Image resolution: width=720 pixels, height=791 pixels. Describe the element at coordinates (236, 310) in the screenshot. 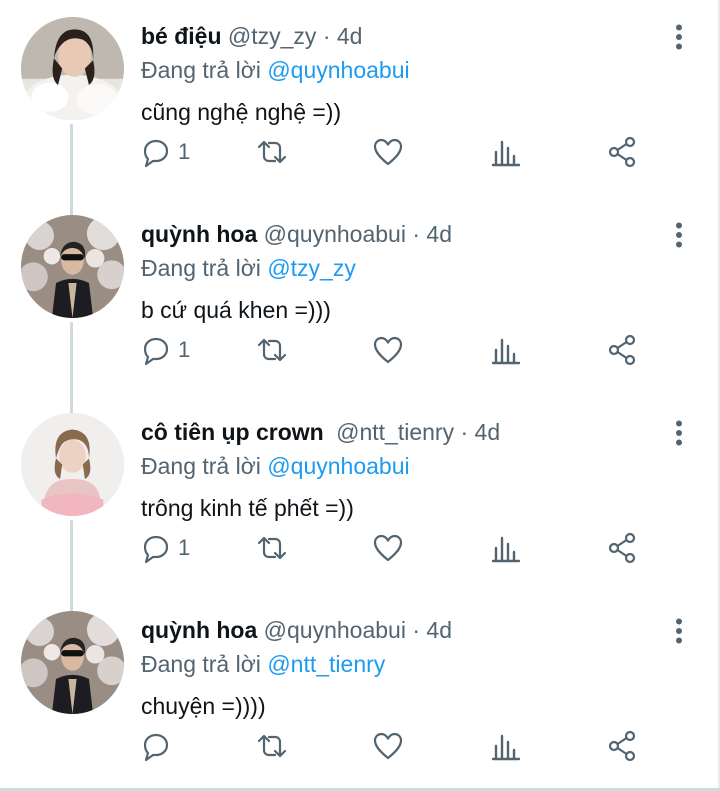

I see `tweet-text: b cứ quá khen =)))` at that location.